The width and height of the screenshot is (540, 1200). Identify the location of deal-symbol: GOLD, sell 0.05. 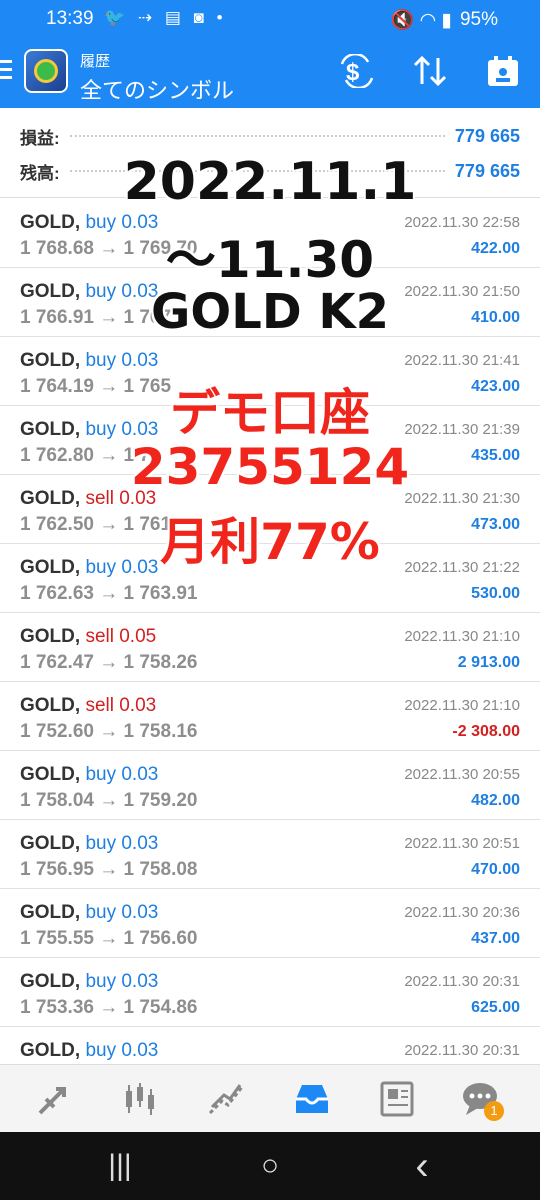
(88, 637).